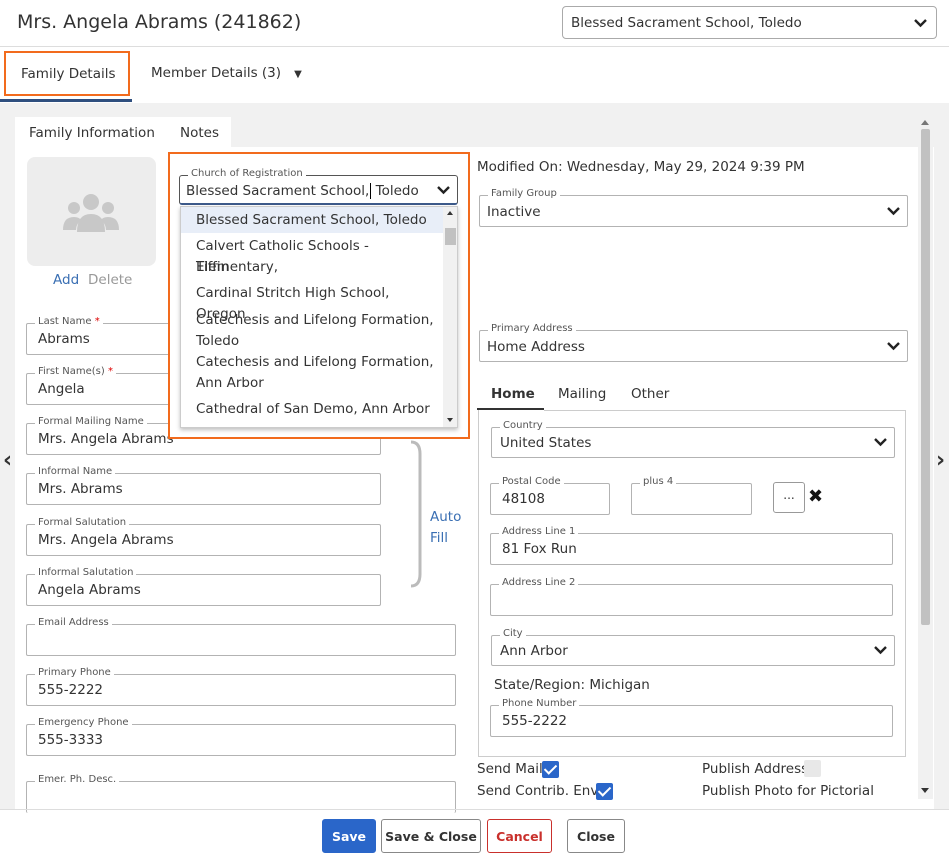 Image resolution: width=949 pixels, height=860 pixels. What do you see at coordinates (749, 22) in the screenshot?
I see `school-select: Blessed Sacrament School, Toledo` at bounding box center [749, 22].